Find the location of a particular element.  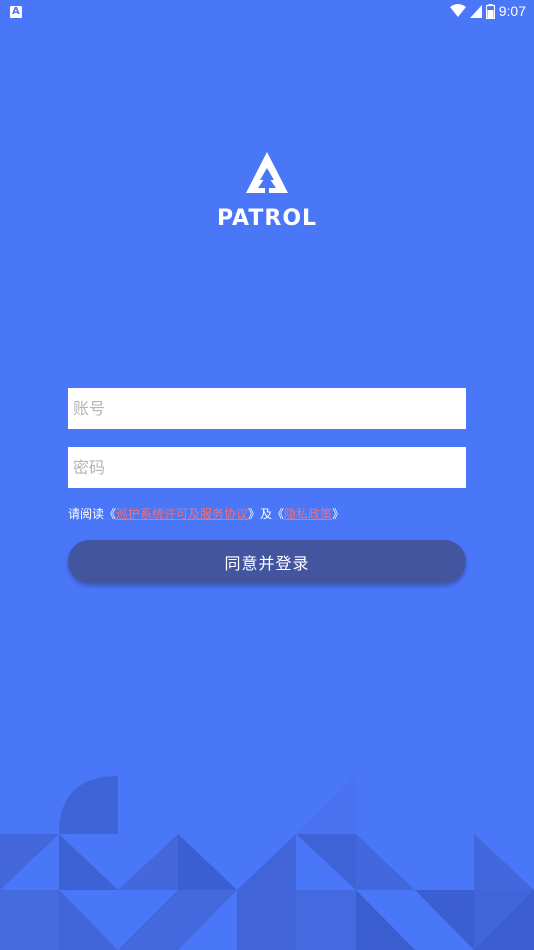

signal-icon is located at coordinates (475, 11).